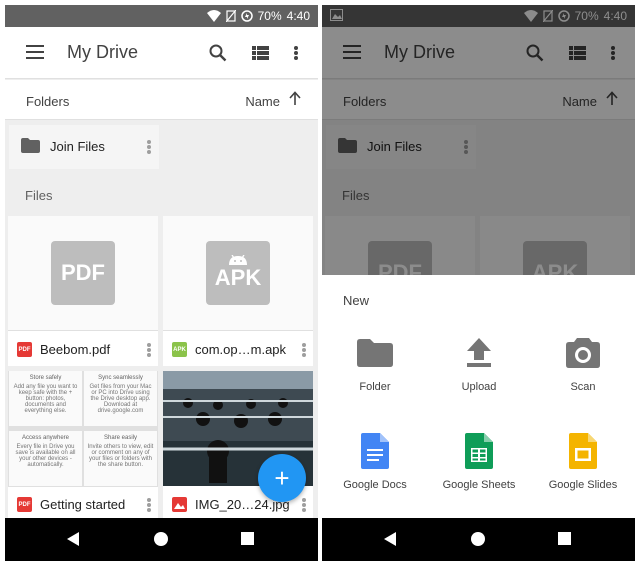 The width and height of the screenshot is (640, 565). I want to click on file-card-beebom-pdf: PDF PDF Beebom.pdf, so click(83, 291).